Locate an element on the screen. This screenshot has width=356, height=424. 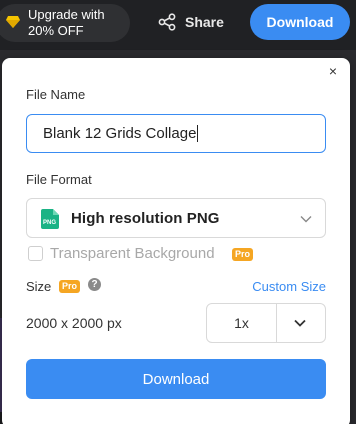
diamond-icon is located at coordinates (13, 22).